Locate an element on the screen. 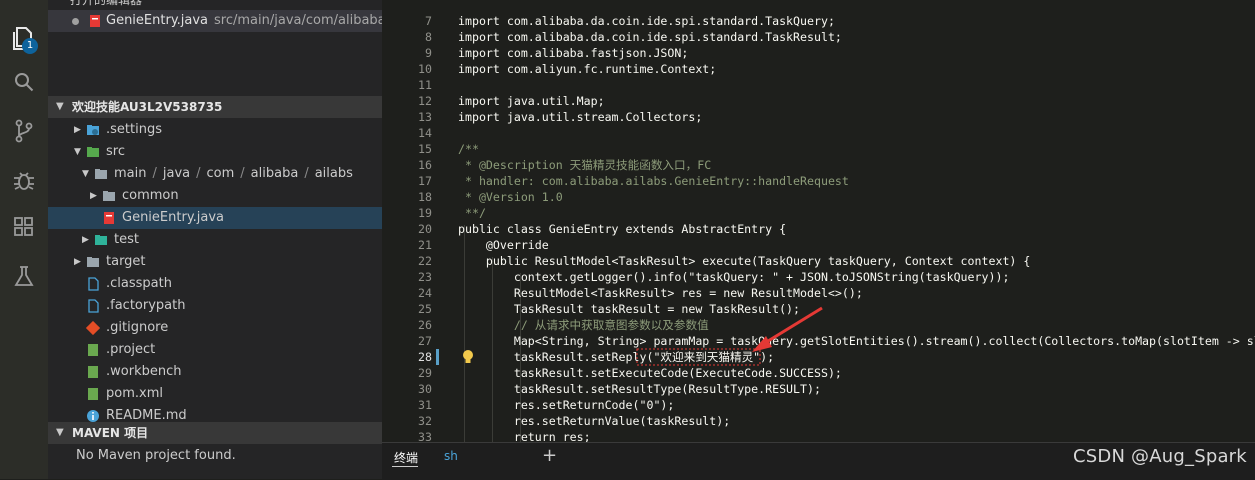 The width and height of the screenshot is (1255, 480). line-number: 28 is located at coordinates (425, 357).